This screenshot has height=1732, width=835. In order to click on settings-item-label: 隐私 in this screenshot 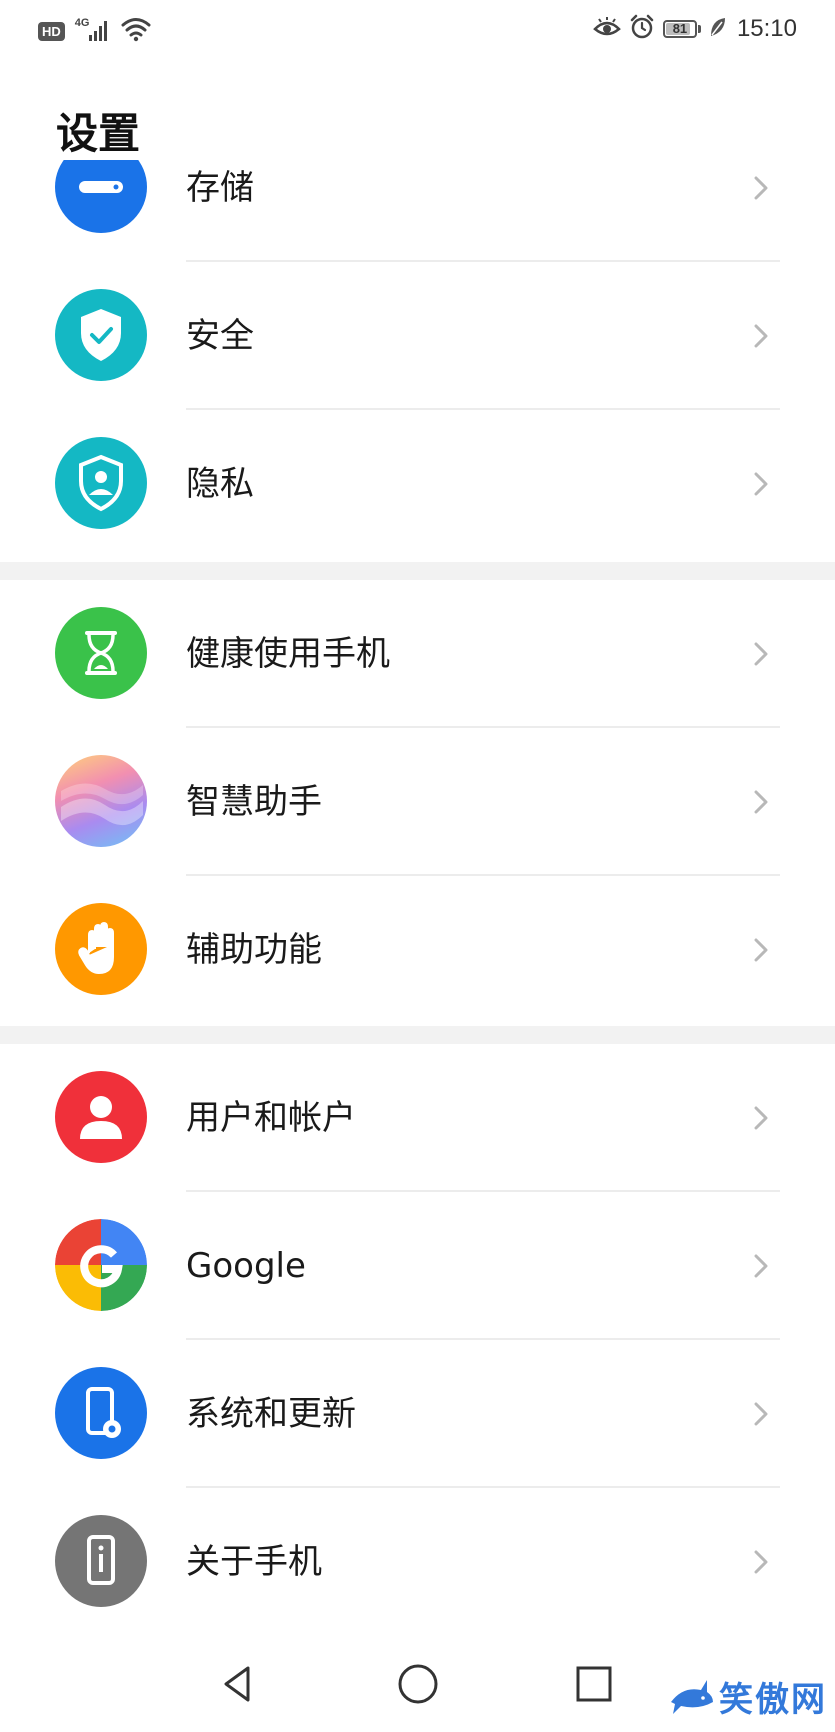, I will do `click(220, 484)`.